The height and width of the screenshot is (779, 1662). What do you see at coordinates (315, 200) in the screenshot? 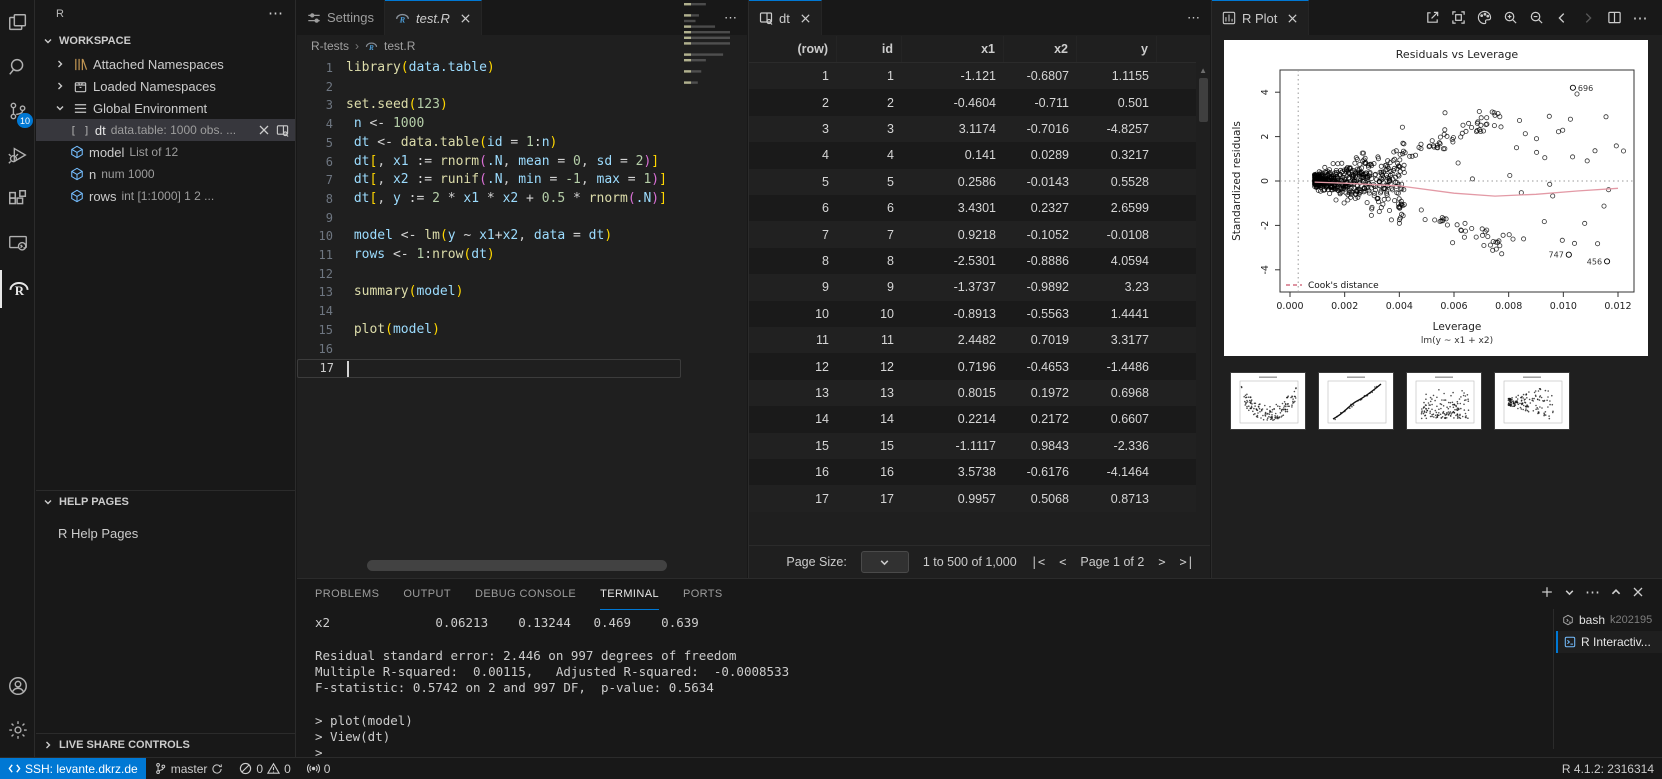
I see `line-number: 8` at bounding box center [315, 200].